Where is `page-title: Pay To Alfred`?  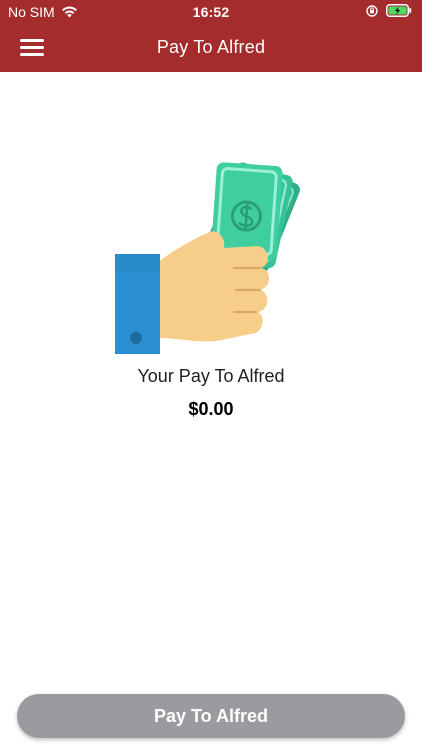
page-title: Pay To Alfred is located at coordinates (211, 47).